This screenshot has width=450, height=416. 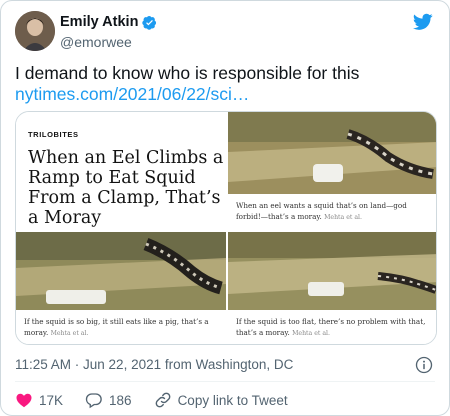 I want to click on like-button: 17K, so click(x=39, y=400).